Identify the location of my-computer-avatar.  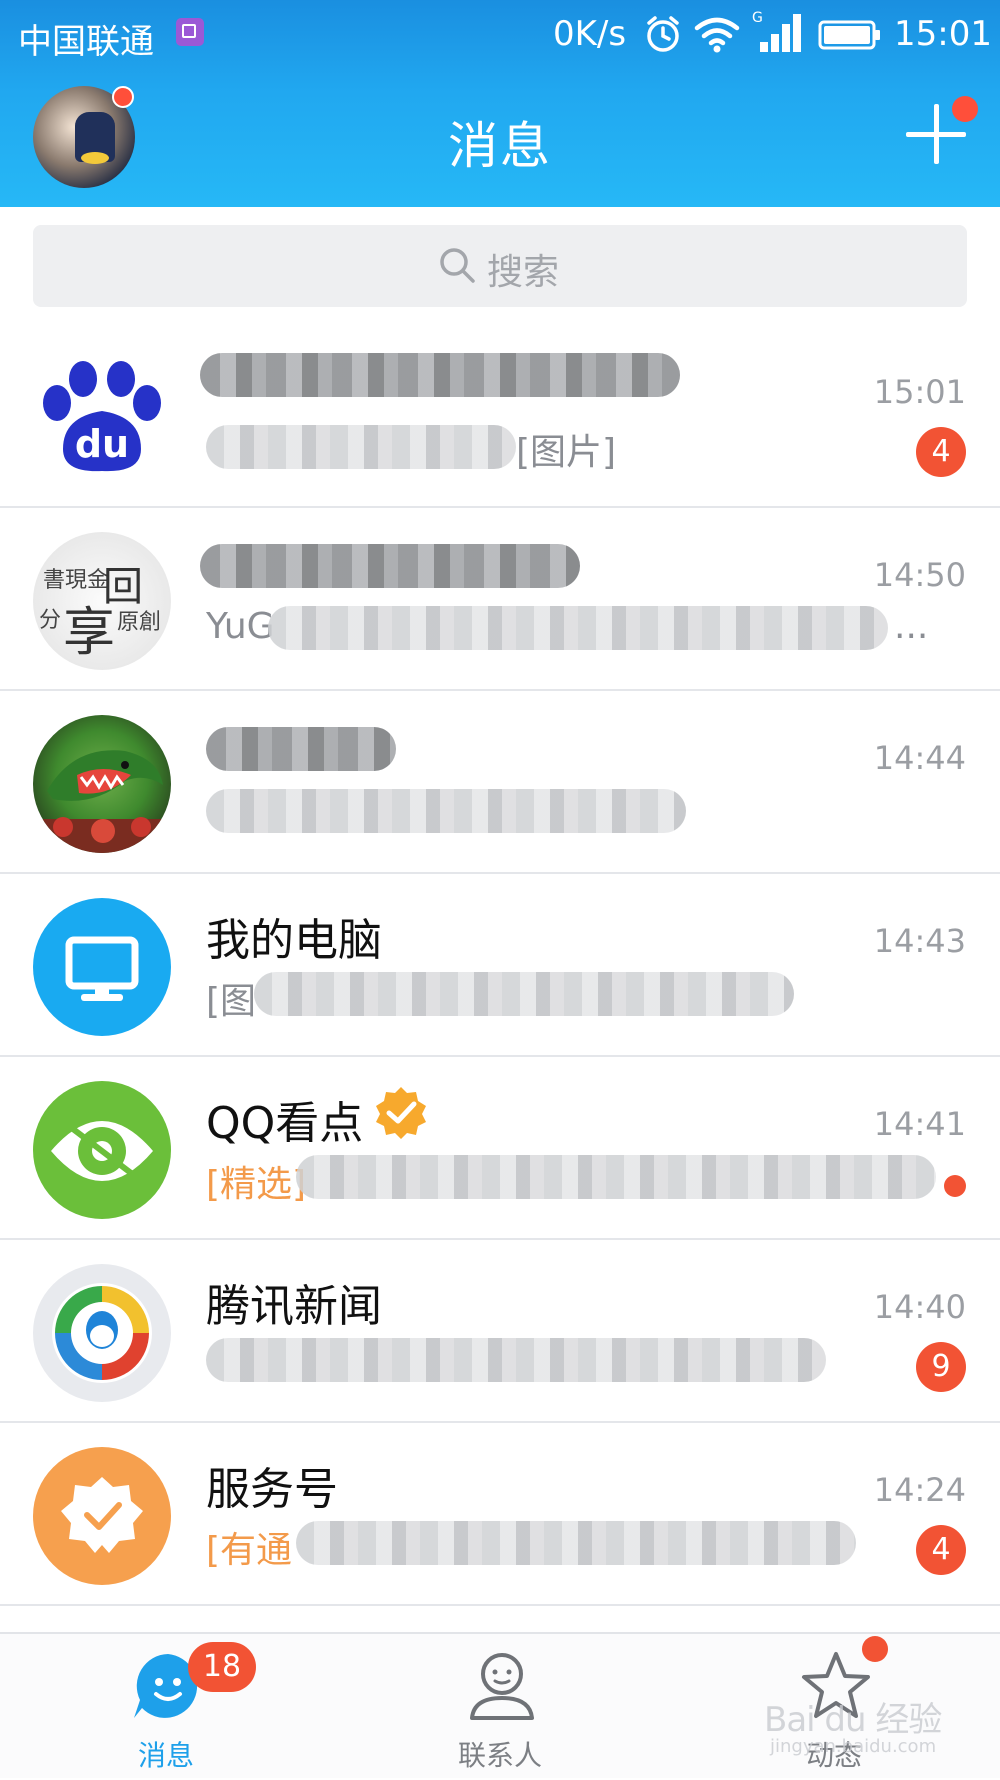
(102, 967).